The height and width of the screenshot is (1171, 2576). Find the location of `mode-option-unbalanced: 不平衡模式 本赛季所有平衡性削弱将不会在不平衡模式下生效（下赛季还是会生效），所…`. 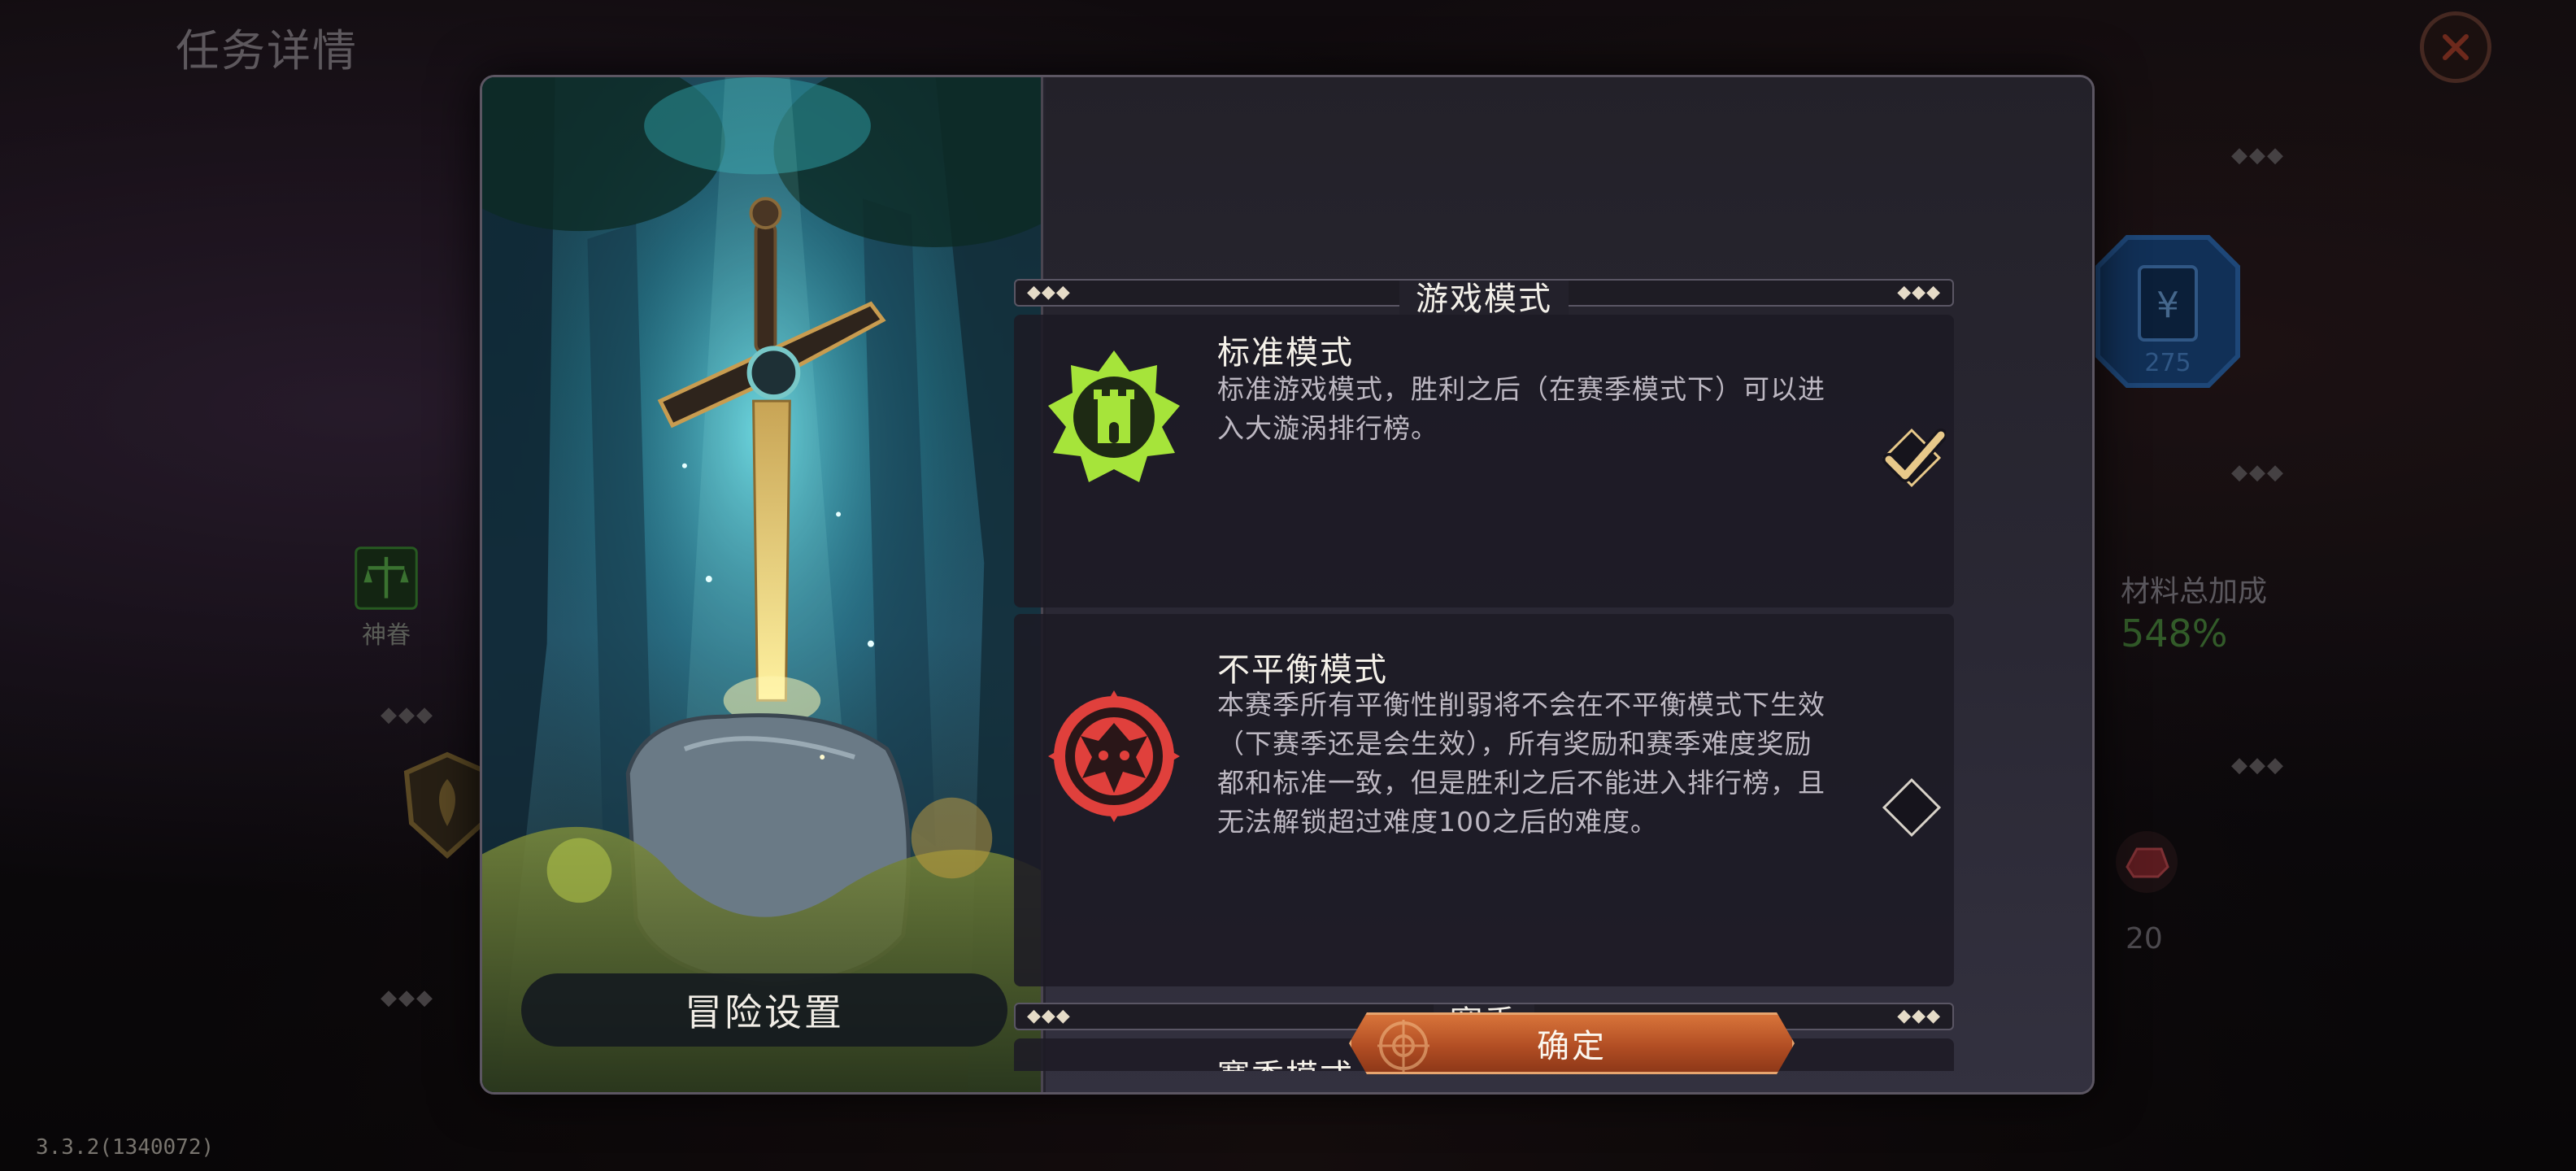

mode-option-unbalanced: 不平衡模式 本赛季所有平衡性削弱将不会在不平衡模式下生效（下赛季还是会生效），所… is located at coordinates (1484, 800).